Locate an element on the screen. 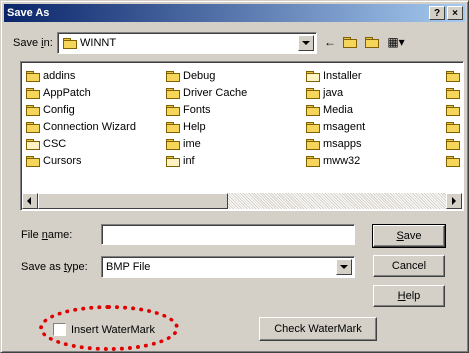  folder-item: addins is located at coordinates (50, 76).